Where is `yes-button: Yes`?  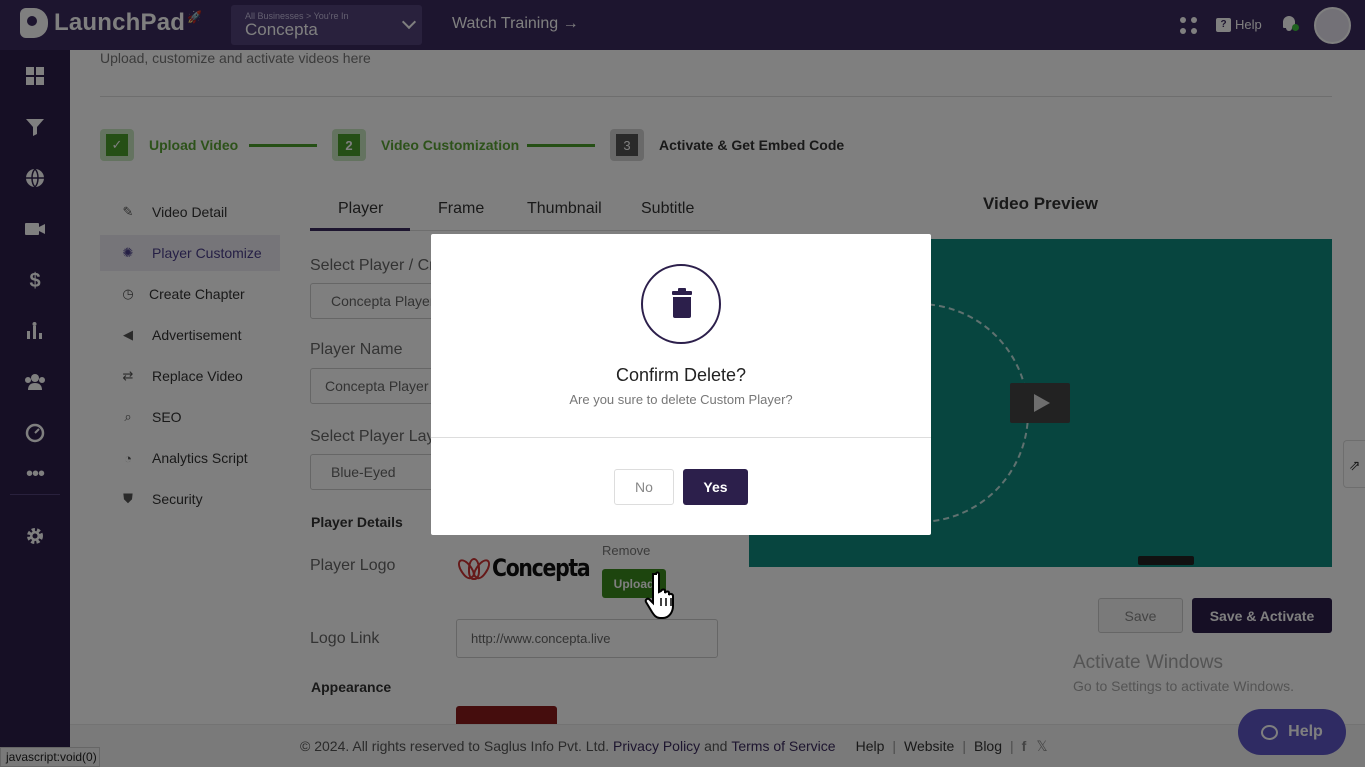 yes-button: Yes is located at coordinates (715, 487).